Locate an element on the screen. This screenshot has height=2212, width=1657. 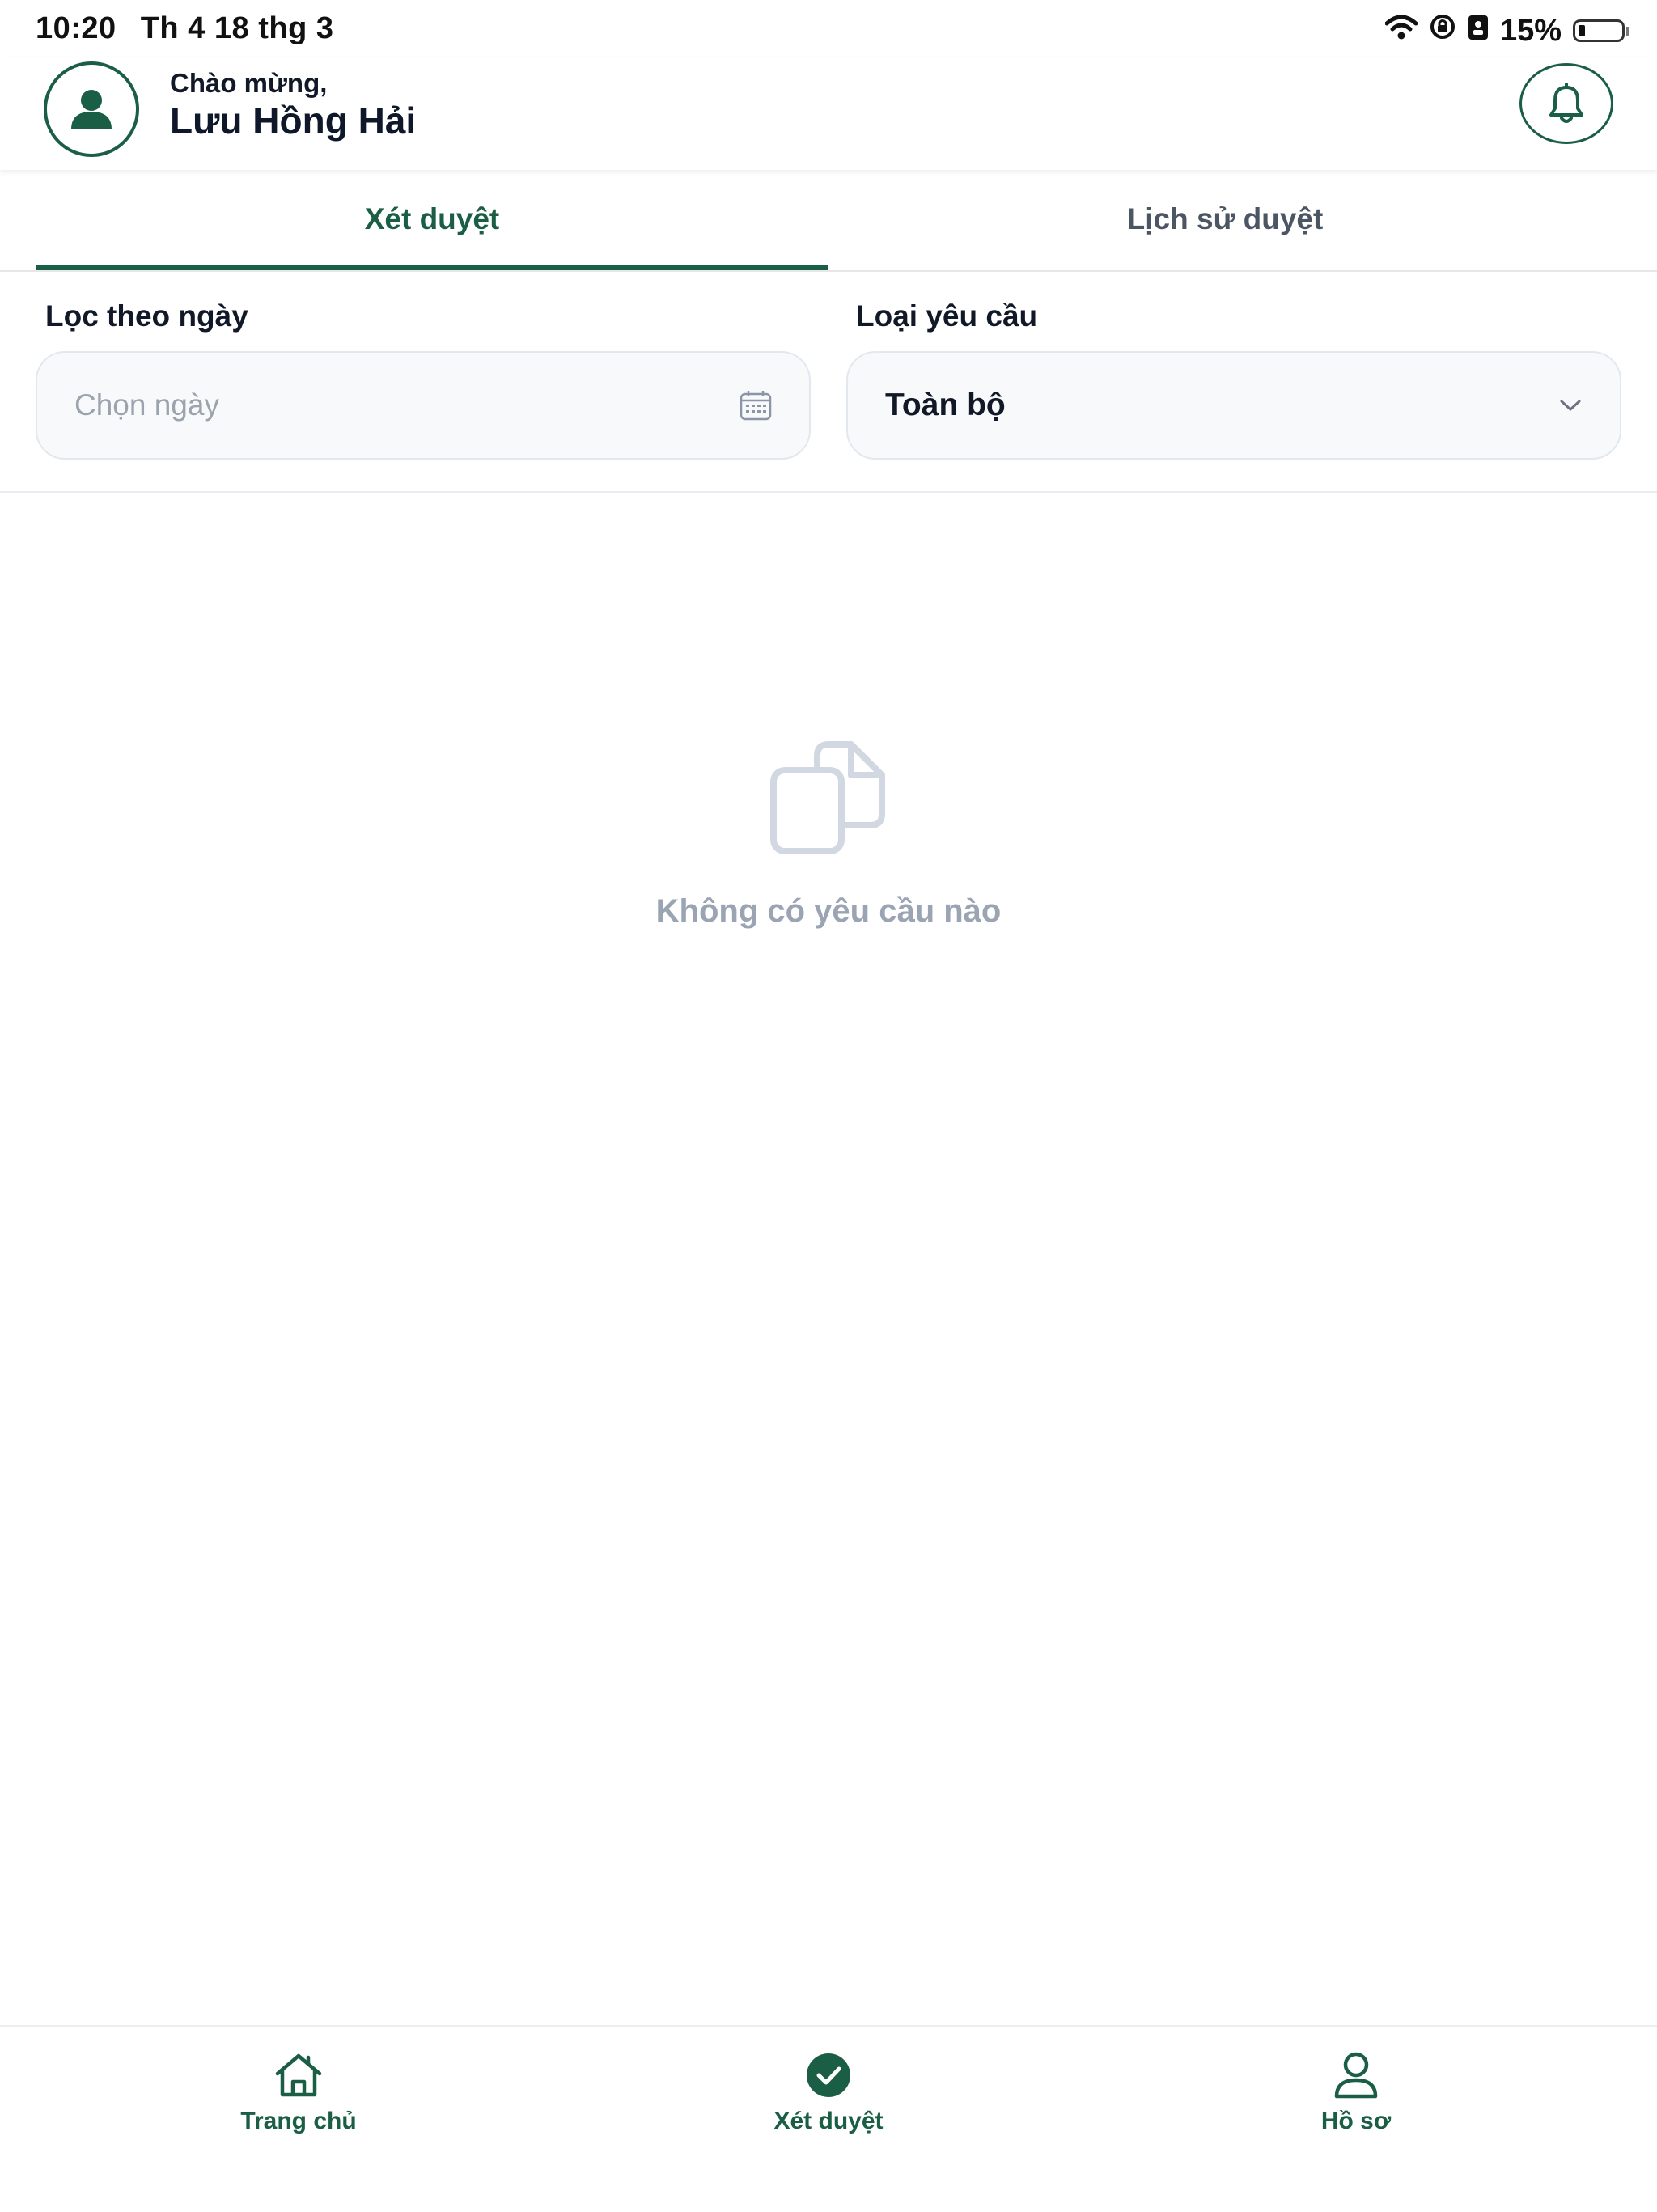
status-left: 10:20 Th 4 18 thg 3 is located at coordinates (184, 28).